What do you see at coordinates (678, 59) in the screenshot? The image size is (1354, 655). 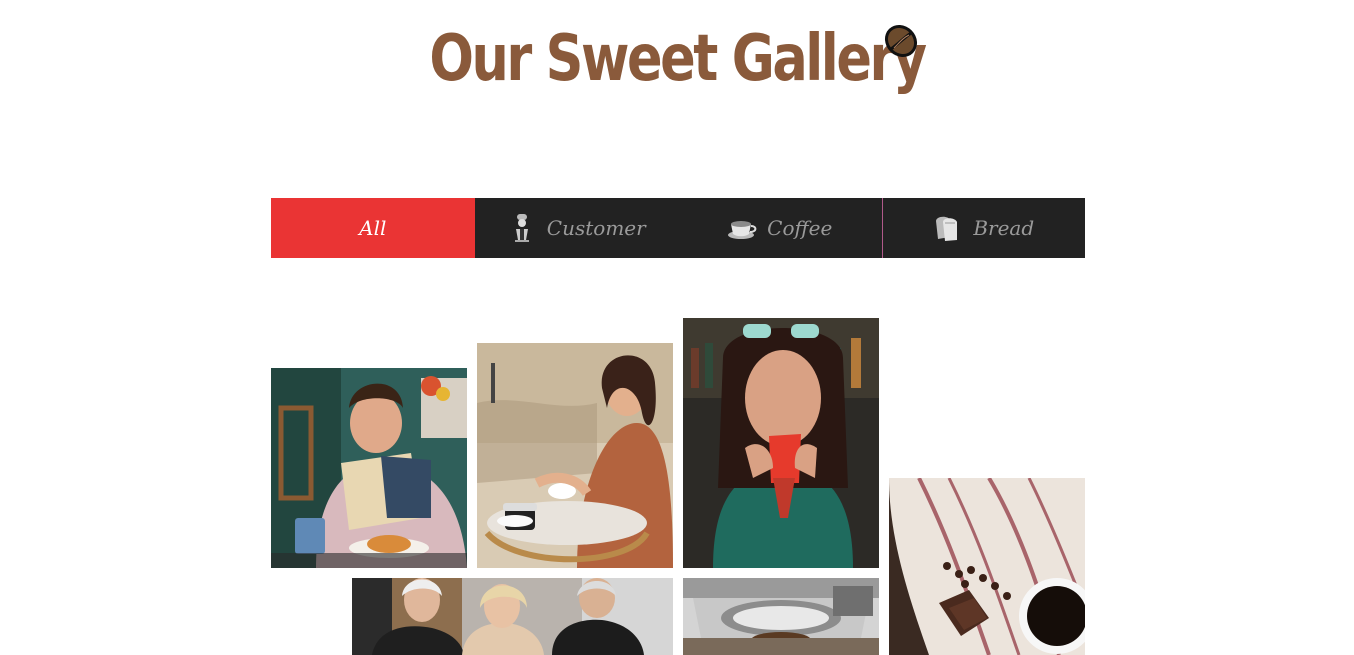 I see `page-title: Our Sweet Gallery` at bounding box center [678, 59].